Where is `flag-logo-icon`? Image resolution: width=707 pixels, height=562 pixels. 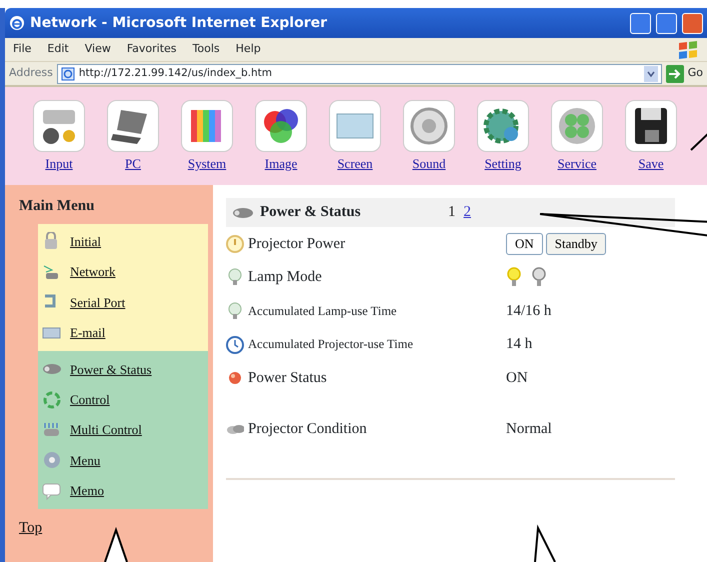 flag-logo-icon is located at coordinates (688, 50).